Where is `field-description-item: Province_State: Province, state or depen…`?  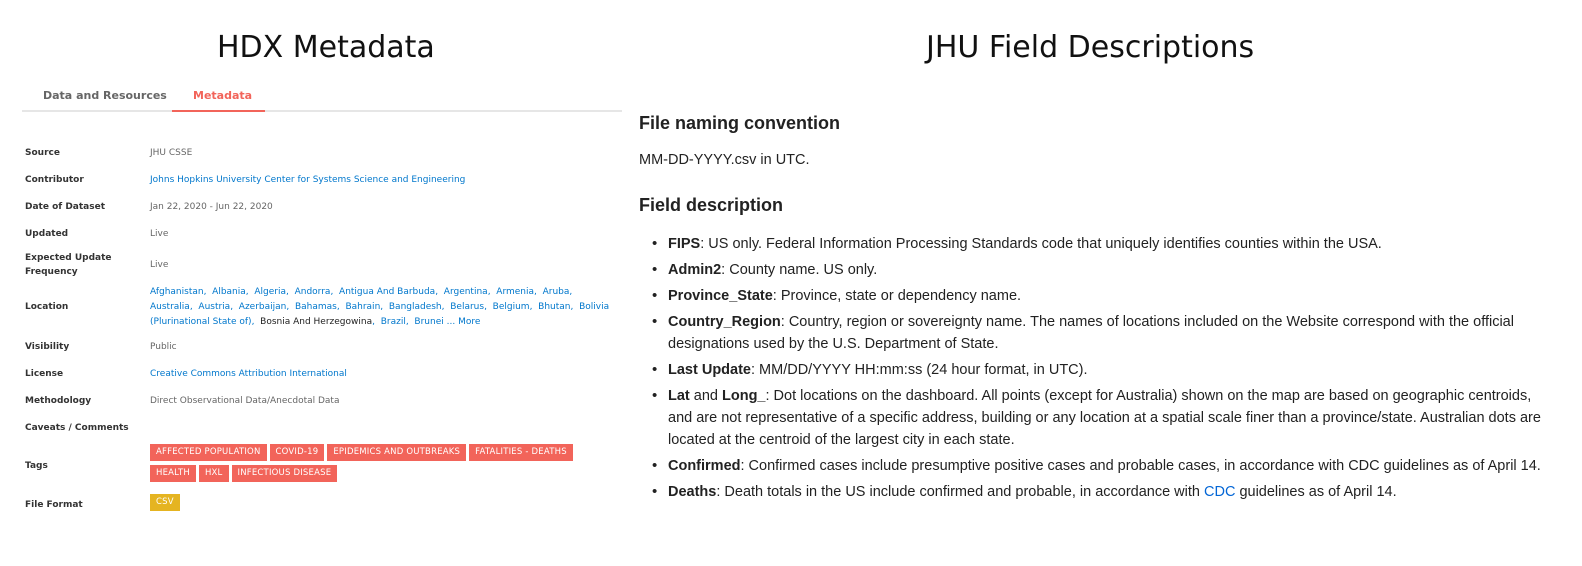 field-description-item: Province_State: Province, state or depen… is located at coordinates (1100, 296).